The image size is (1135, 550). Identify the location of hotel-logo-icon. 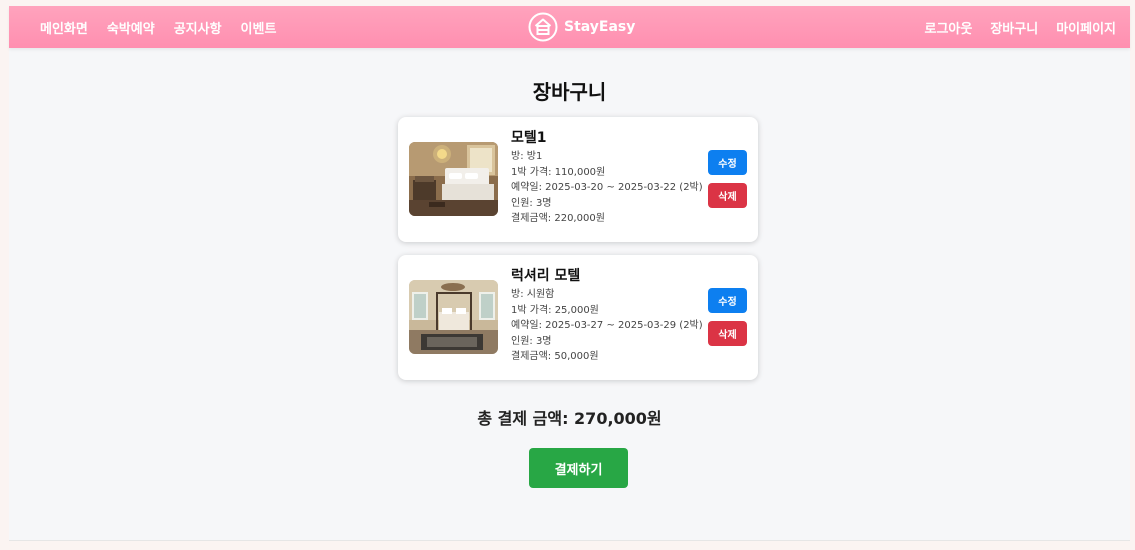
(543, 27).